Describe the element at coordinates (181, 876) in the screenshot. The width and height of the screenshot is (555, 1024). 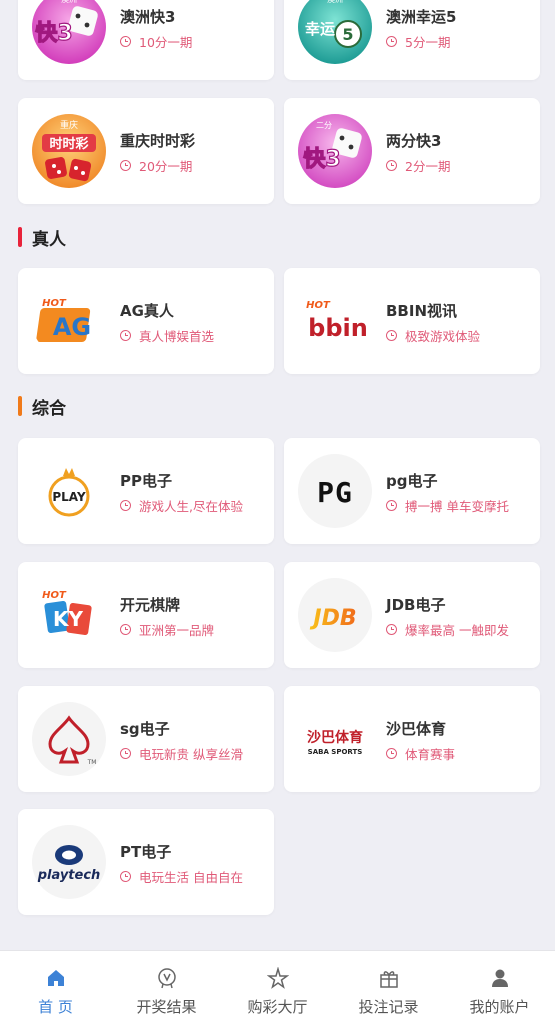
I see `card-subtitle: 电玩生活 自由自在` at that location.